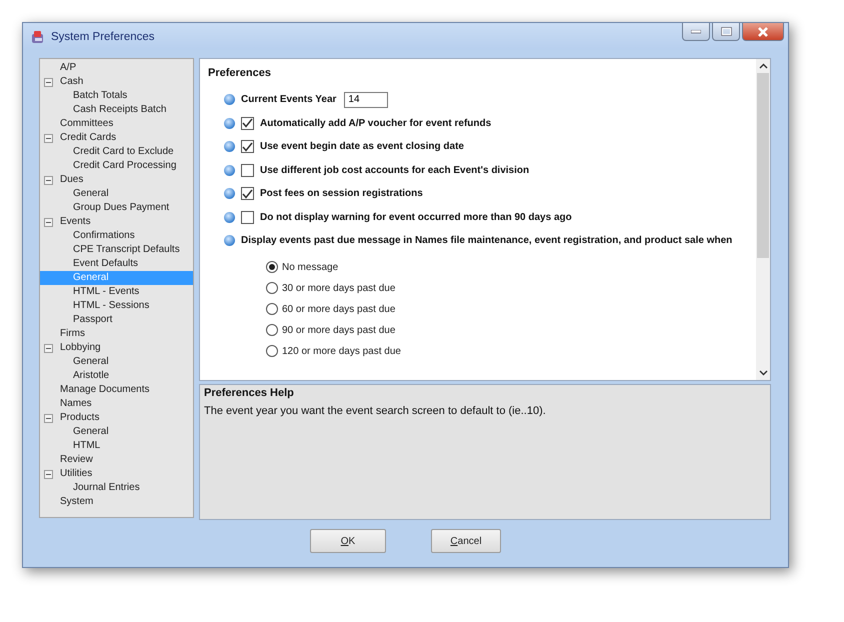  Describe the element at coordinates (91, 320) in the screenshot. I see `tree-item: Passport` at that location.